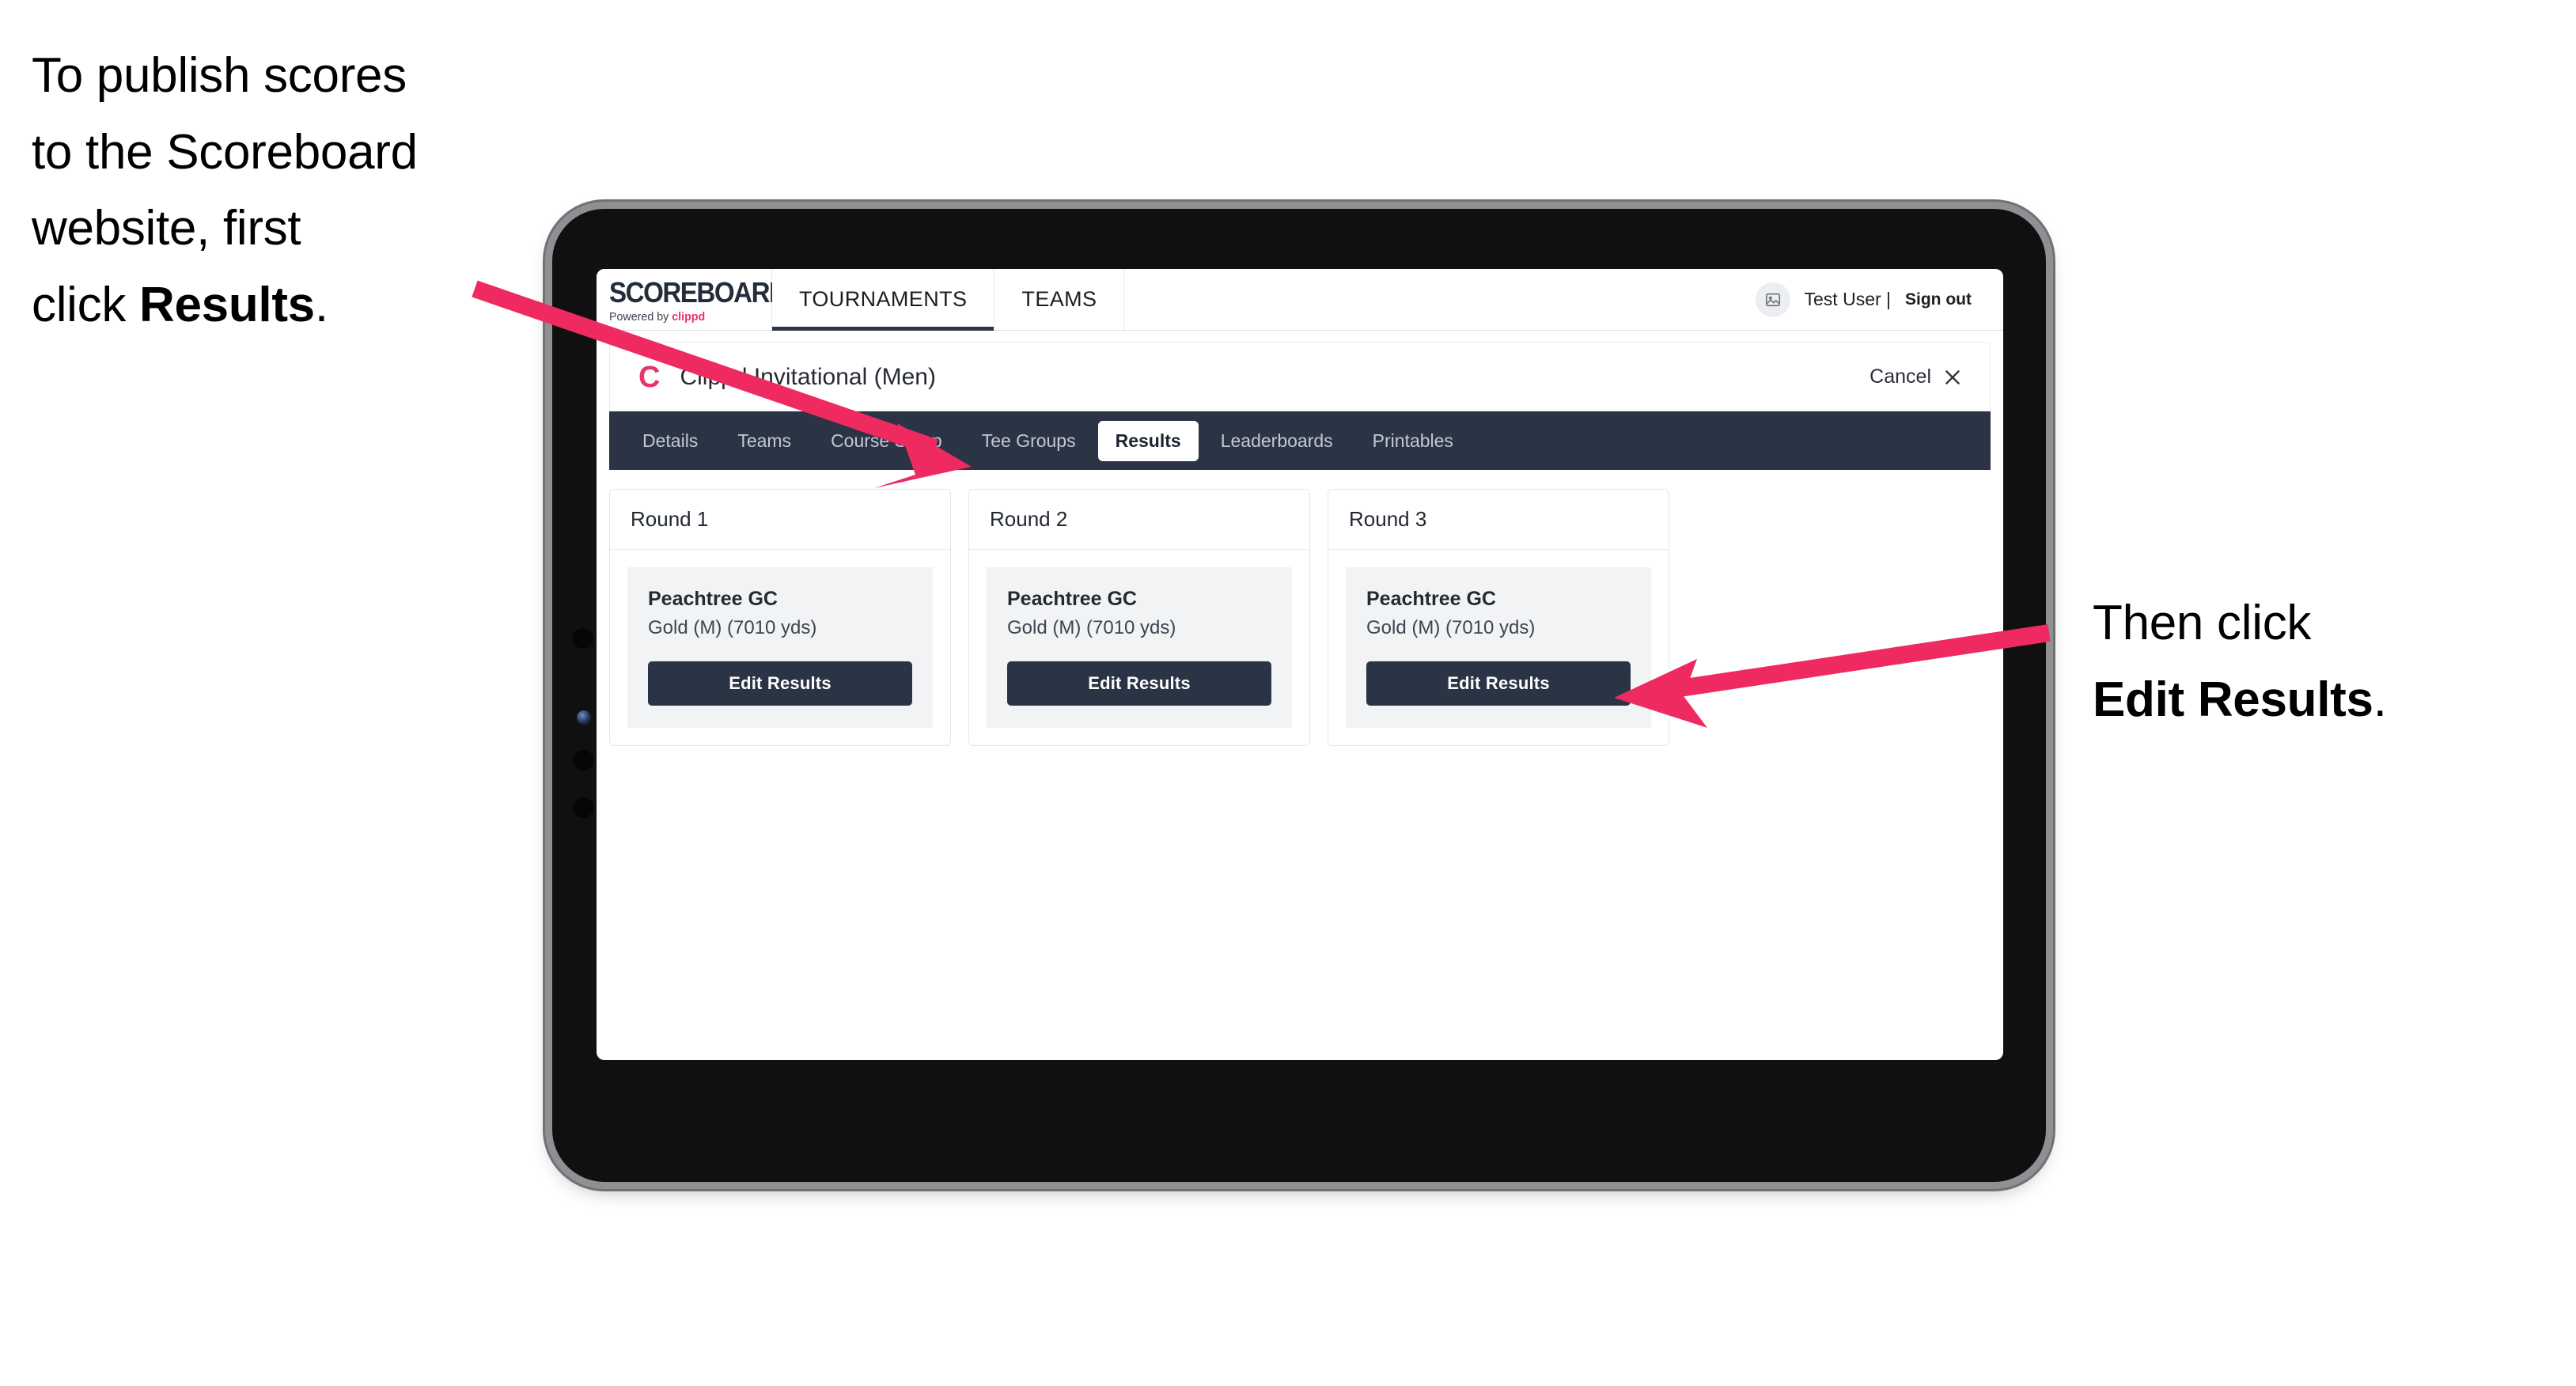 Image resolution: width=2576 pixels, height=1386 pixels. I want to click on tab-tournaments: TOURNAMENTS, so click(883, 300).